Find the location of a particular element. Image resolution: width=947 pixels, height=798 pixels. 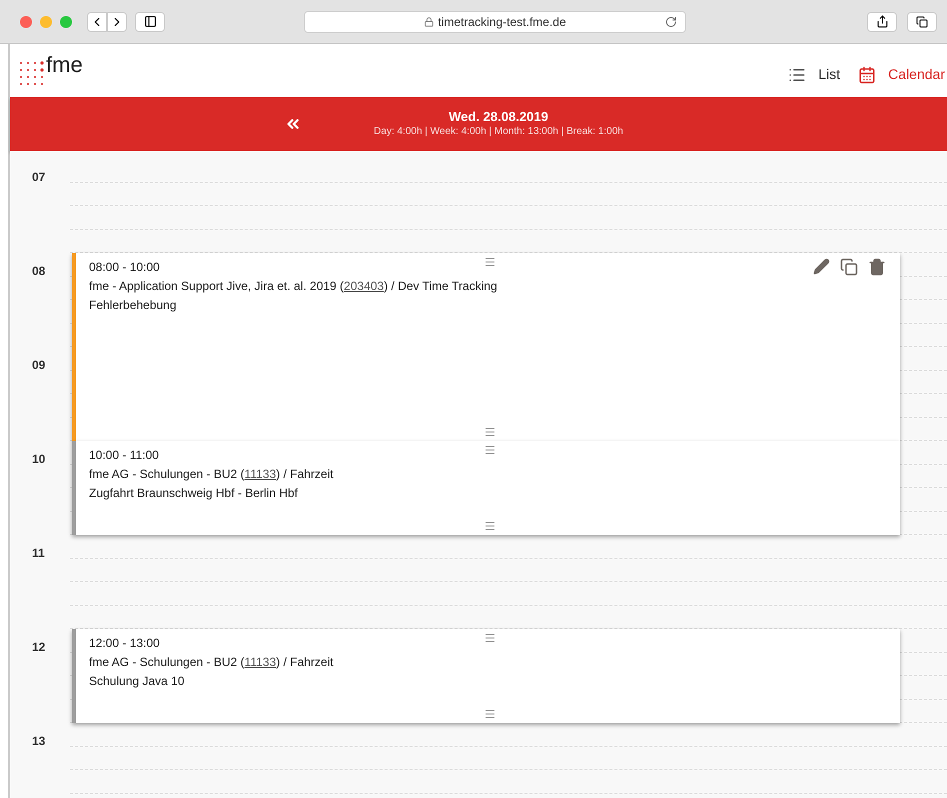

nav-tab: List is located at coordinates (814, 74).